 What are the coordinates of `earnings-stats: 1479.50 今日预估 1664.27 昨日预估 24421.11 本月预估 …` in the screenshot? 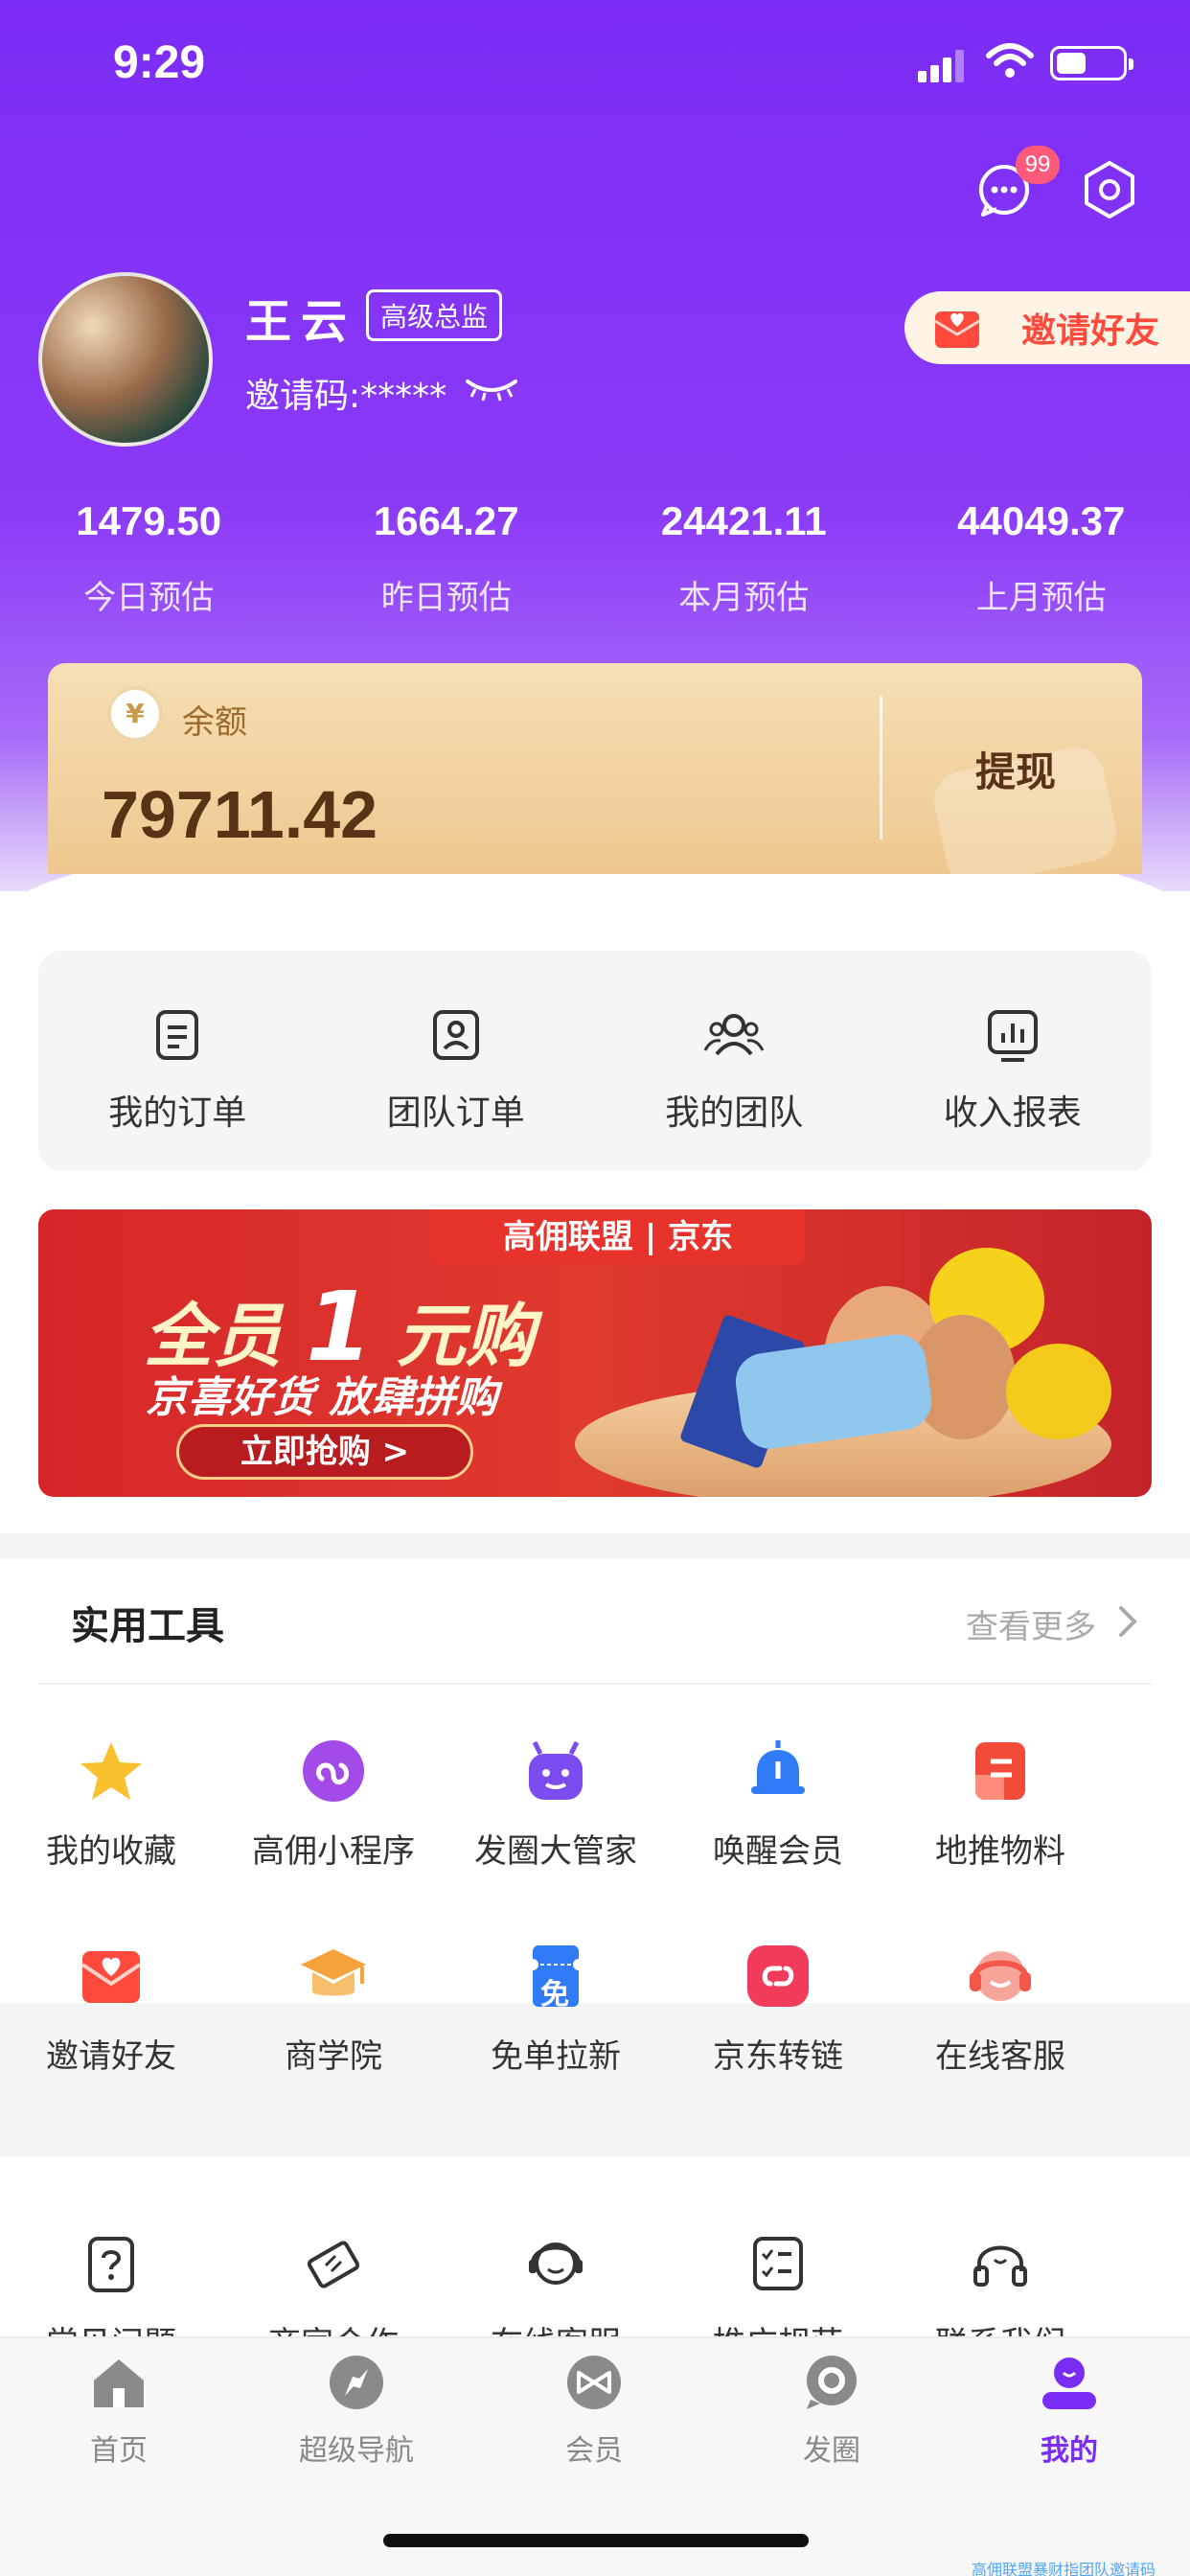 It's located at (595, 558).